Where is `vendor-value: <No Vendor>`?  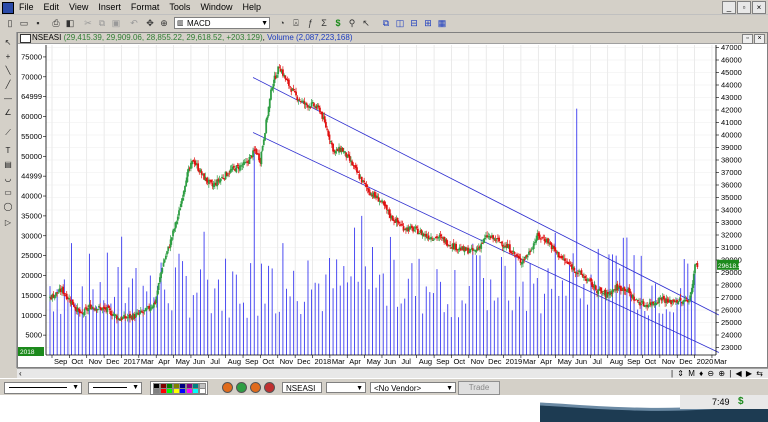
vendor-value: <No Vendor> is located at coordinates (398, 388).